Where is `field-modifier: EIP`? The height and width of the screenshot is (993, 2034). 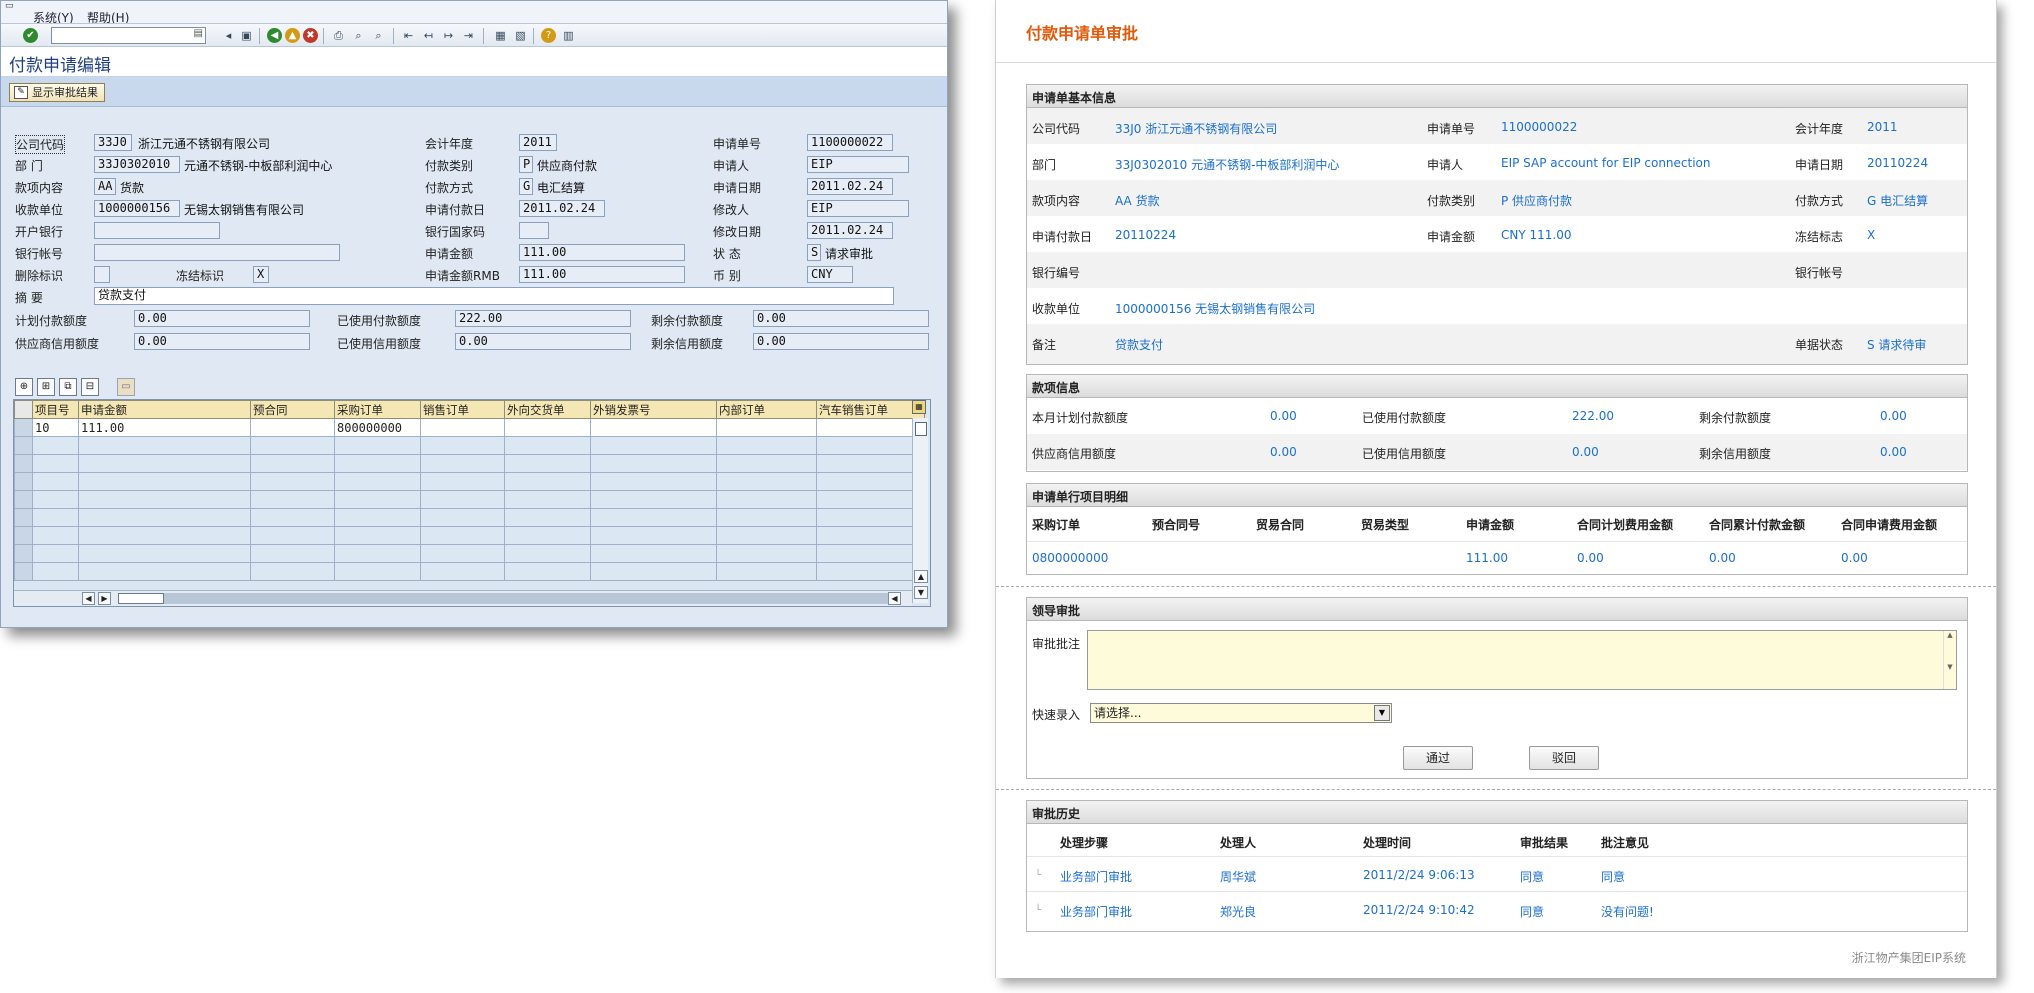 field-modifier: EIP is located at coordinates (858, 208).